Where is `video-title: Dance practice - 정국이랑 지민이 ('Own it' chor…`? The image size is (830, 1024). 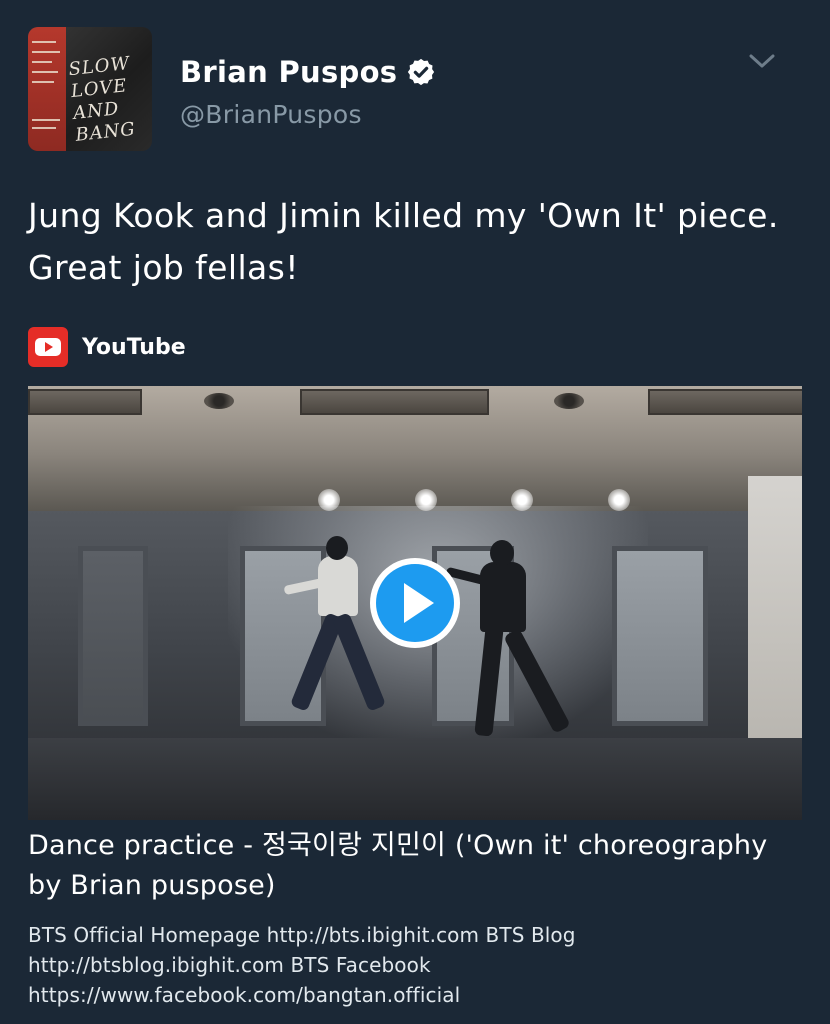 video-title: Dance practice - 정국이랑 지민이 ('Own it' chor… is located at coordinates (418, 866).